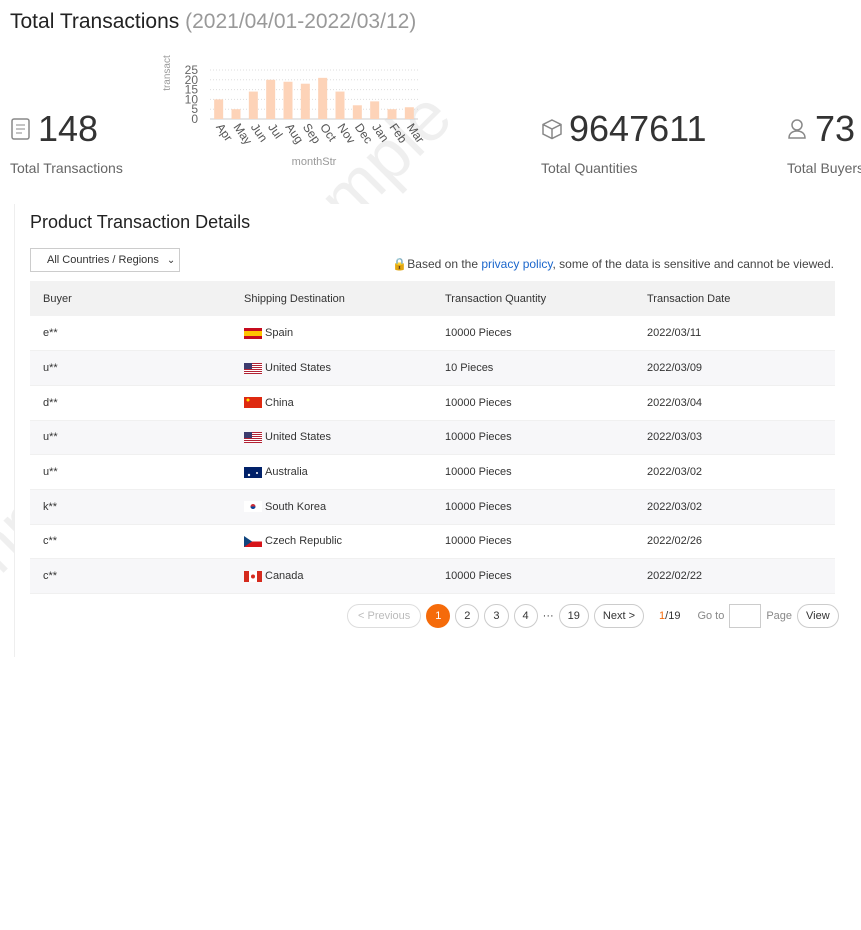  What do you see at coordinates (192, 70) in the screenshot?
I see `y-tick-label: 25` at bounding box center [192, 70].